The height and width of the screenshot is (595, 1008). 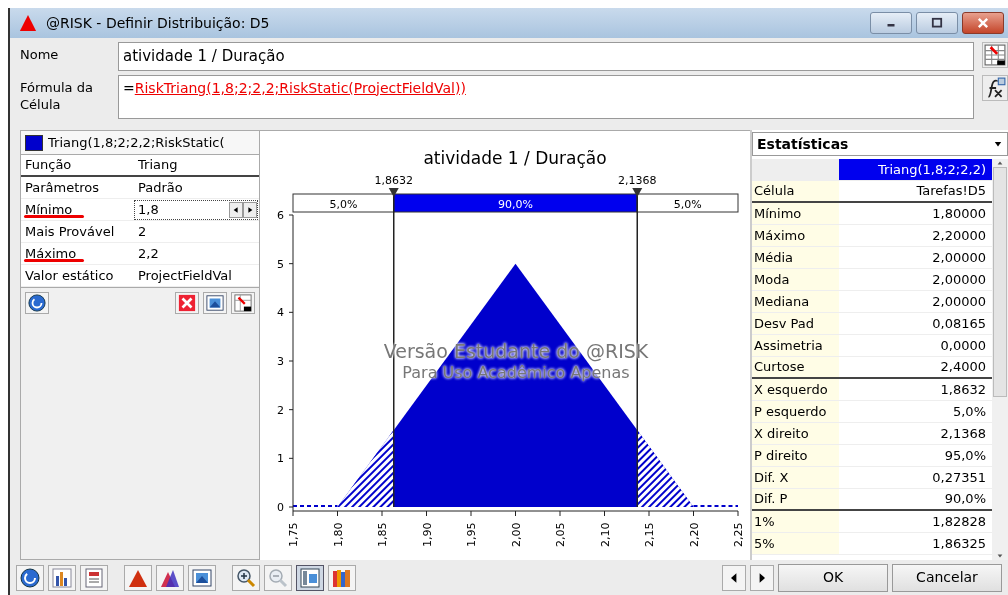 I want to click on statistic-label: P esquerdo, so click(x=795, y=411).